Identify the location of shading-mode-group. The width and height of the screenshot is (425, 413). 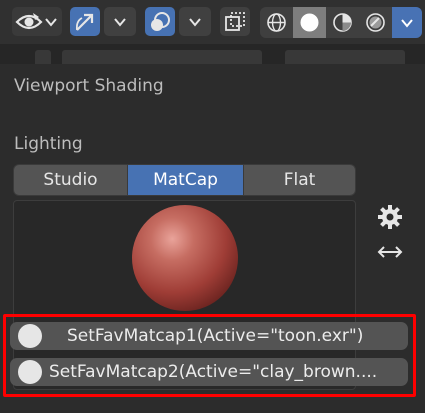
(341, 22).